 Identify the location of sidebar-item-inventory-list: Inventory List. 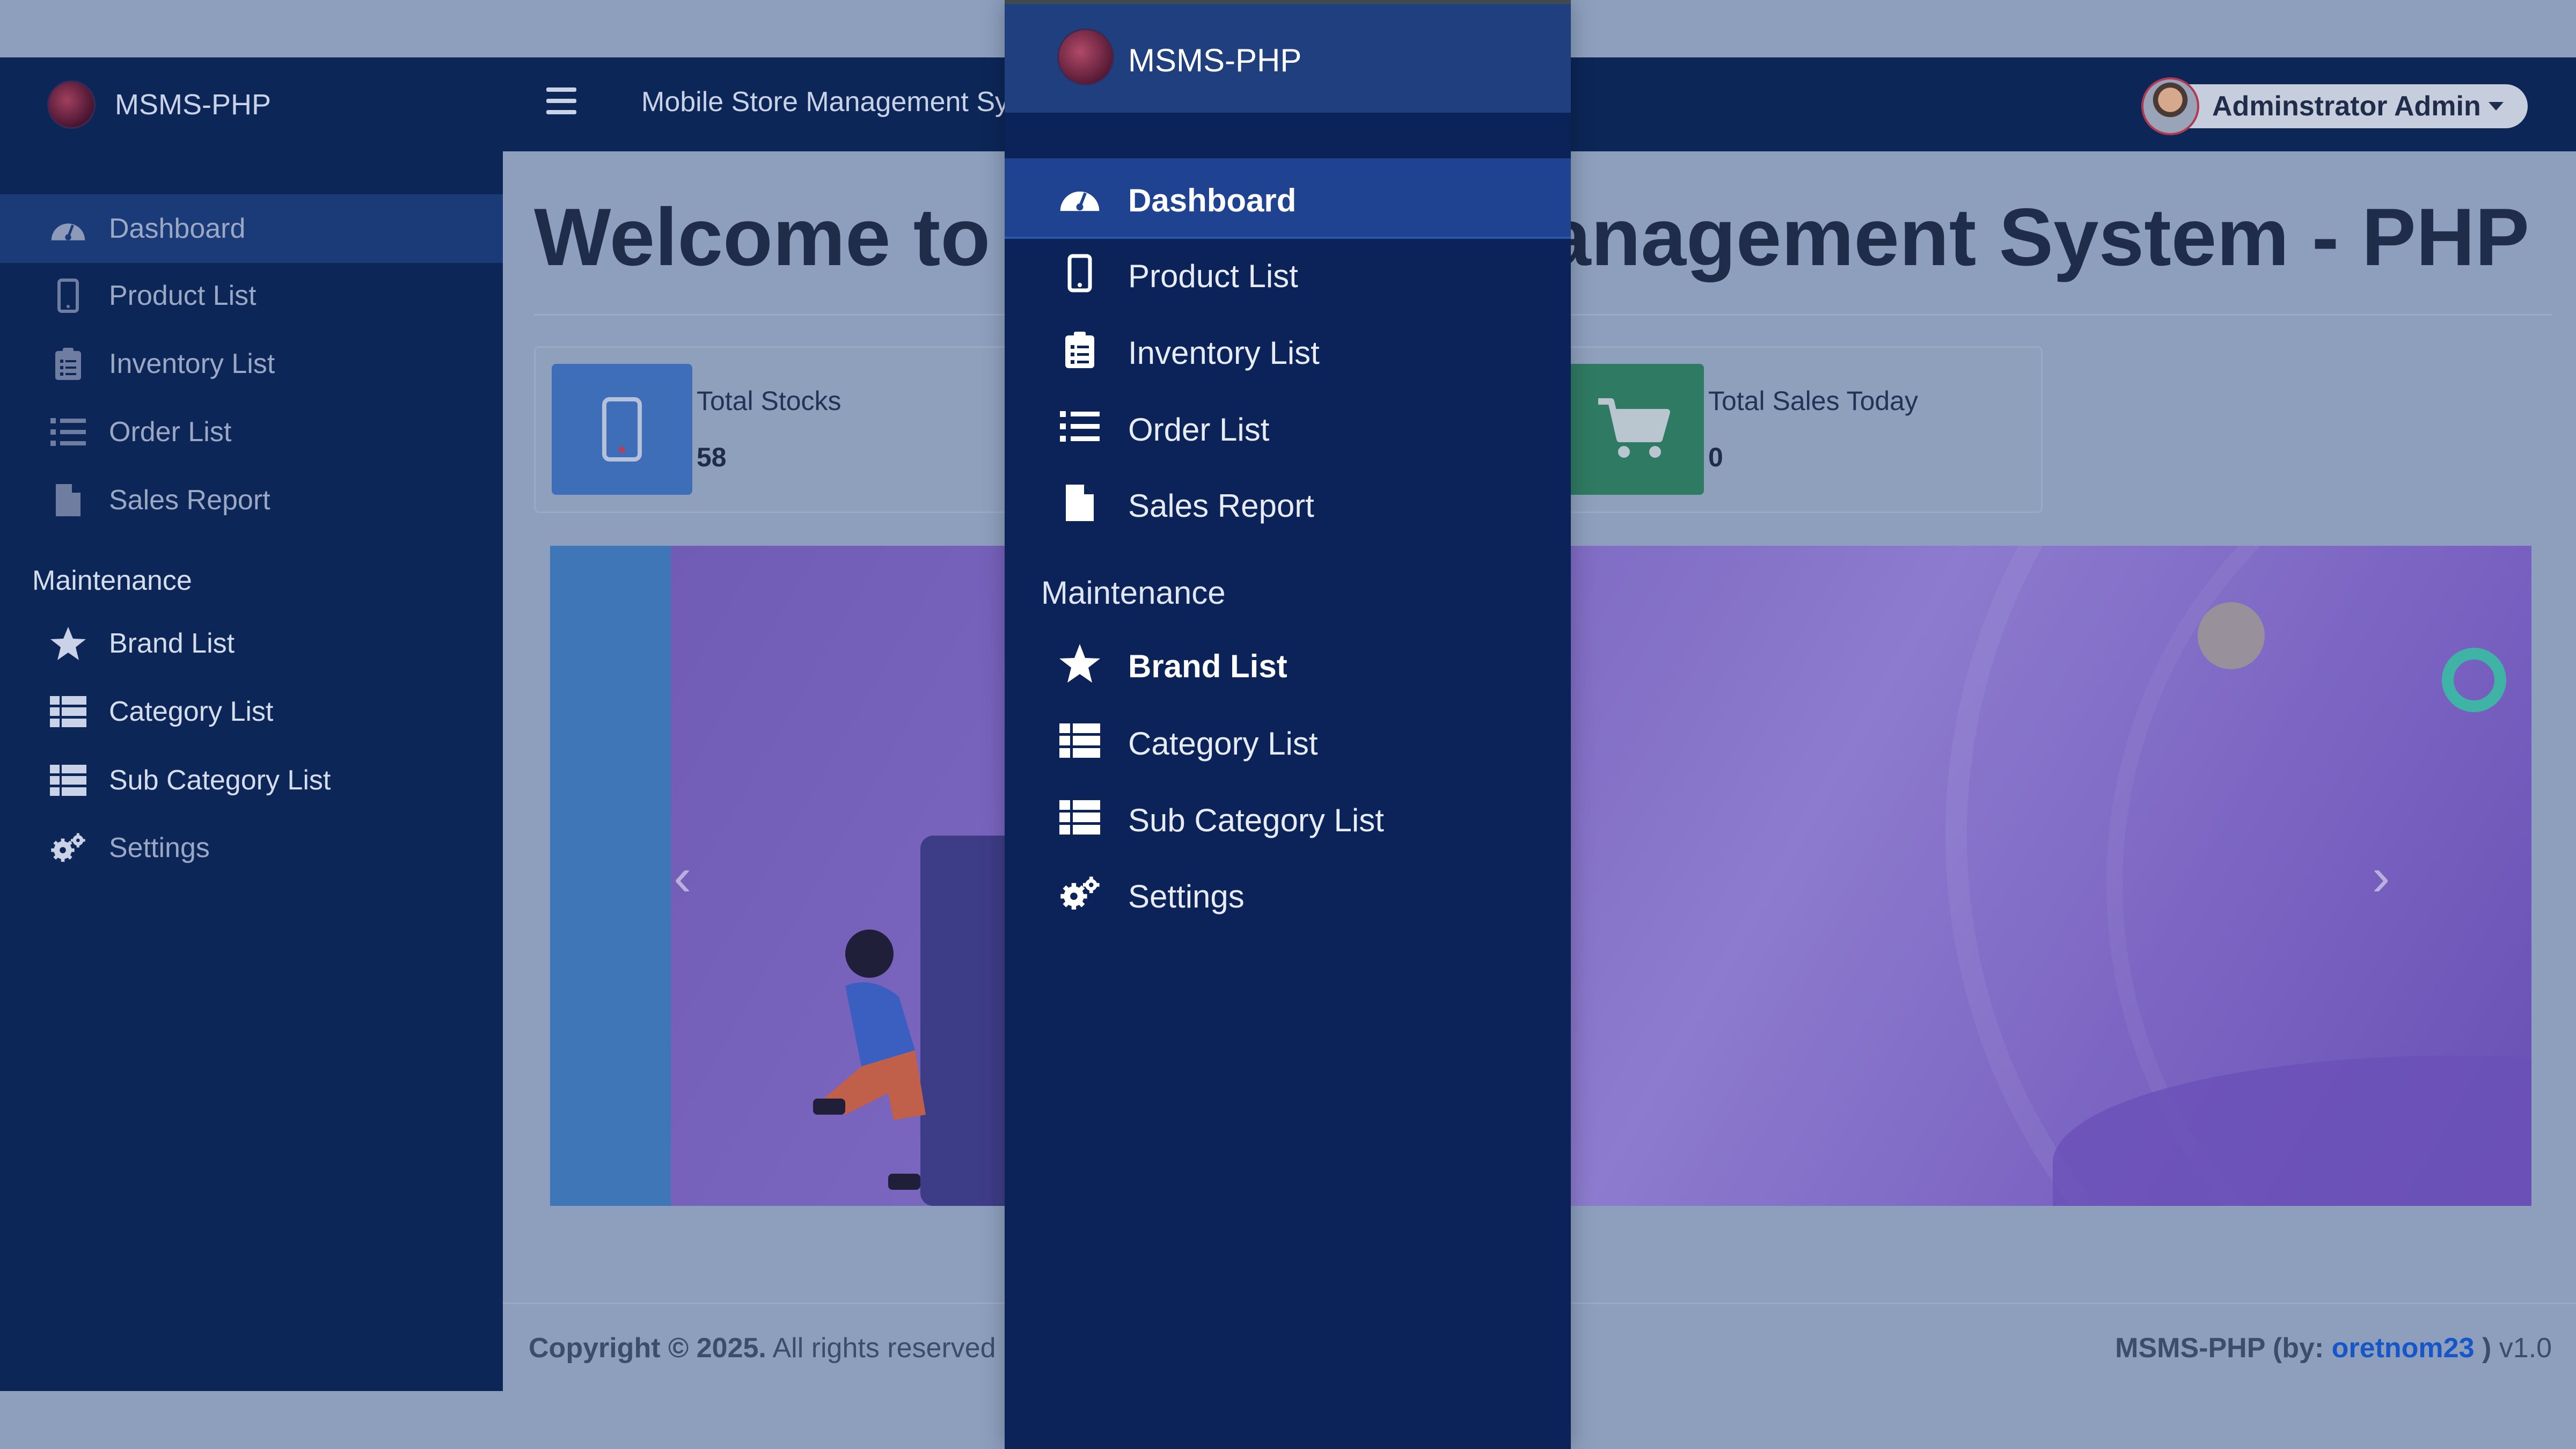
(251, 364).